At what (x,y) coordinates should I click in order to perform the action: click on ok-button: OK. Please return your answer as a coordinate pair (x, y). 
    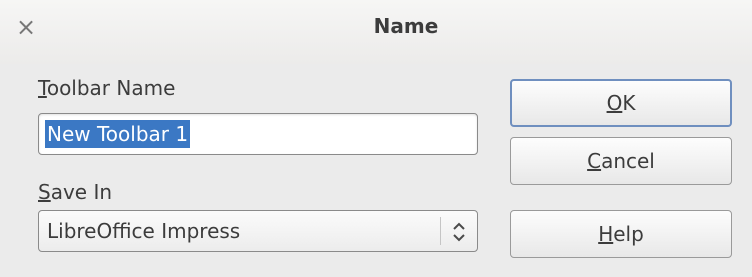
    Looking at the image, I should click on (621, 103).